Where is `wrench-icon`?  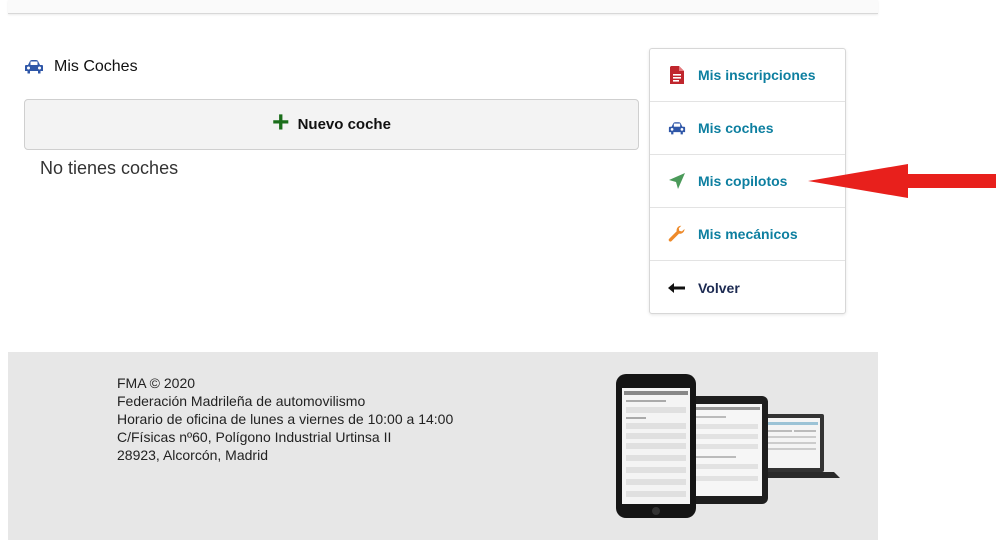
wrench-icon is located at coordinates (677, 234).